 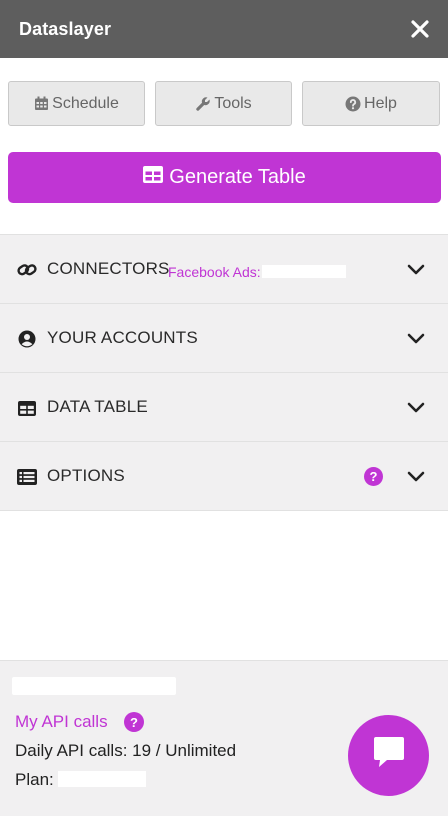 I want to click on link-icon, so click(x=27, y=270).